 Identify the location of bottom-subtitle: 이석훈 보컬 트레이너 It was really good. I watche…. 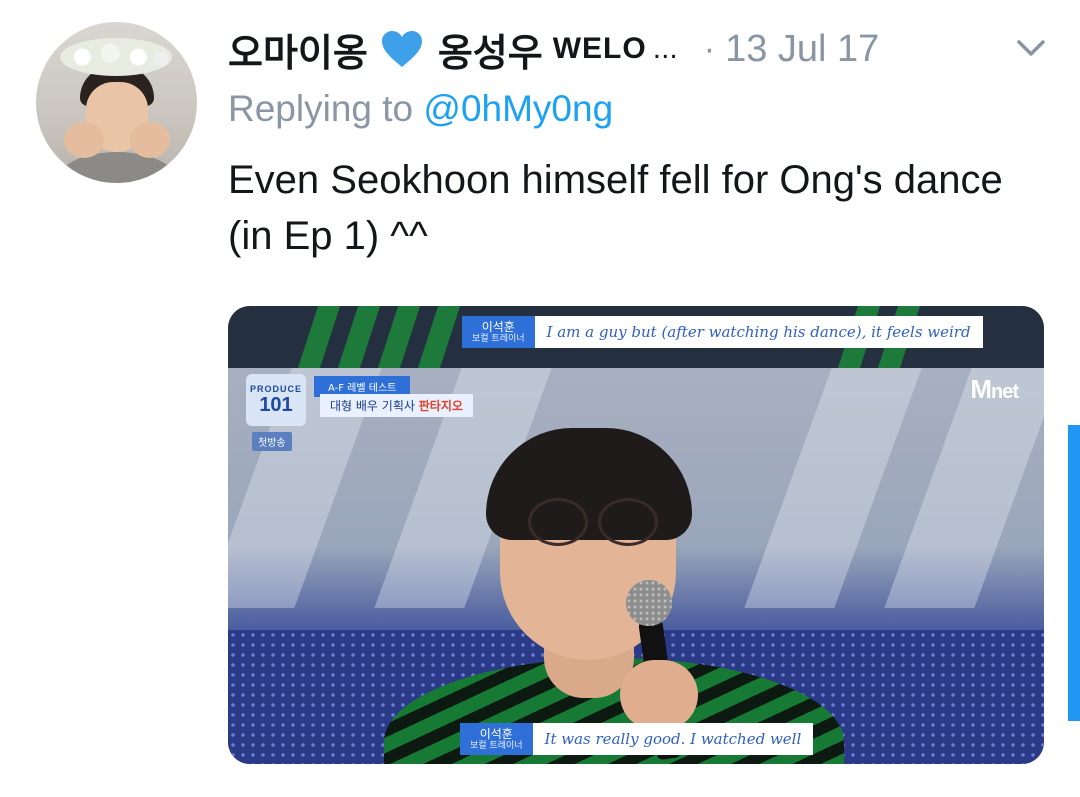
(637, 739).